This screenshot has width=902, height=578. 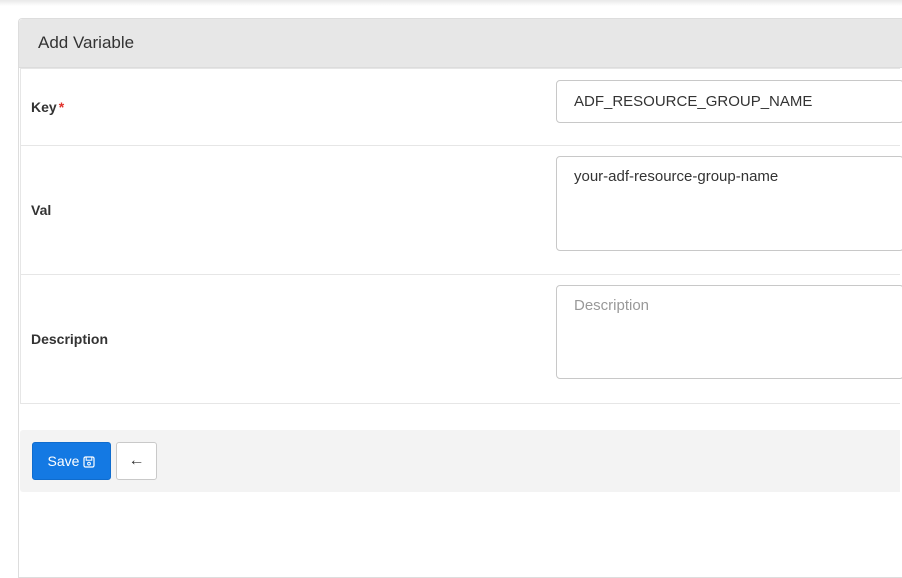 I want to click on button-bar: Save ←, so click(x=460, y=461).